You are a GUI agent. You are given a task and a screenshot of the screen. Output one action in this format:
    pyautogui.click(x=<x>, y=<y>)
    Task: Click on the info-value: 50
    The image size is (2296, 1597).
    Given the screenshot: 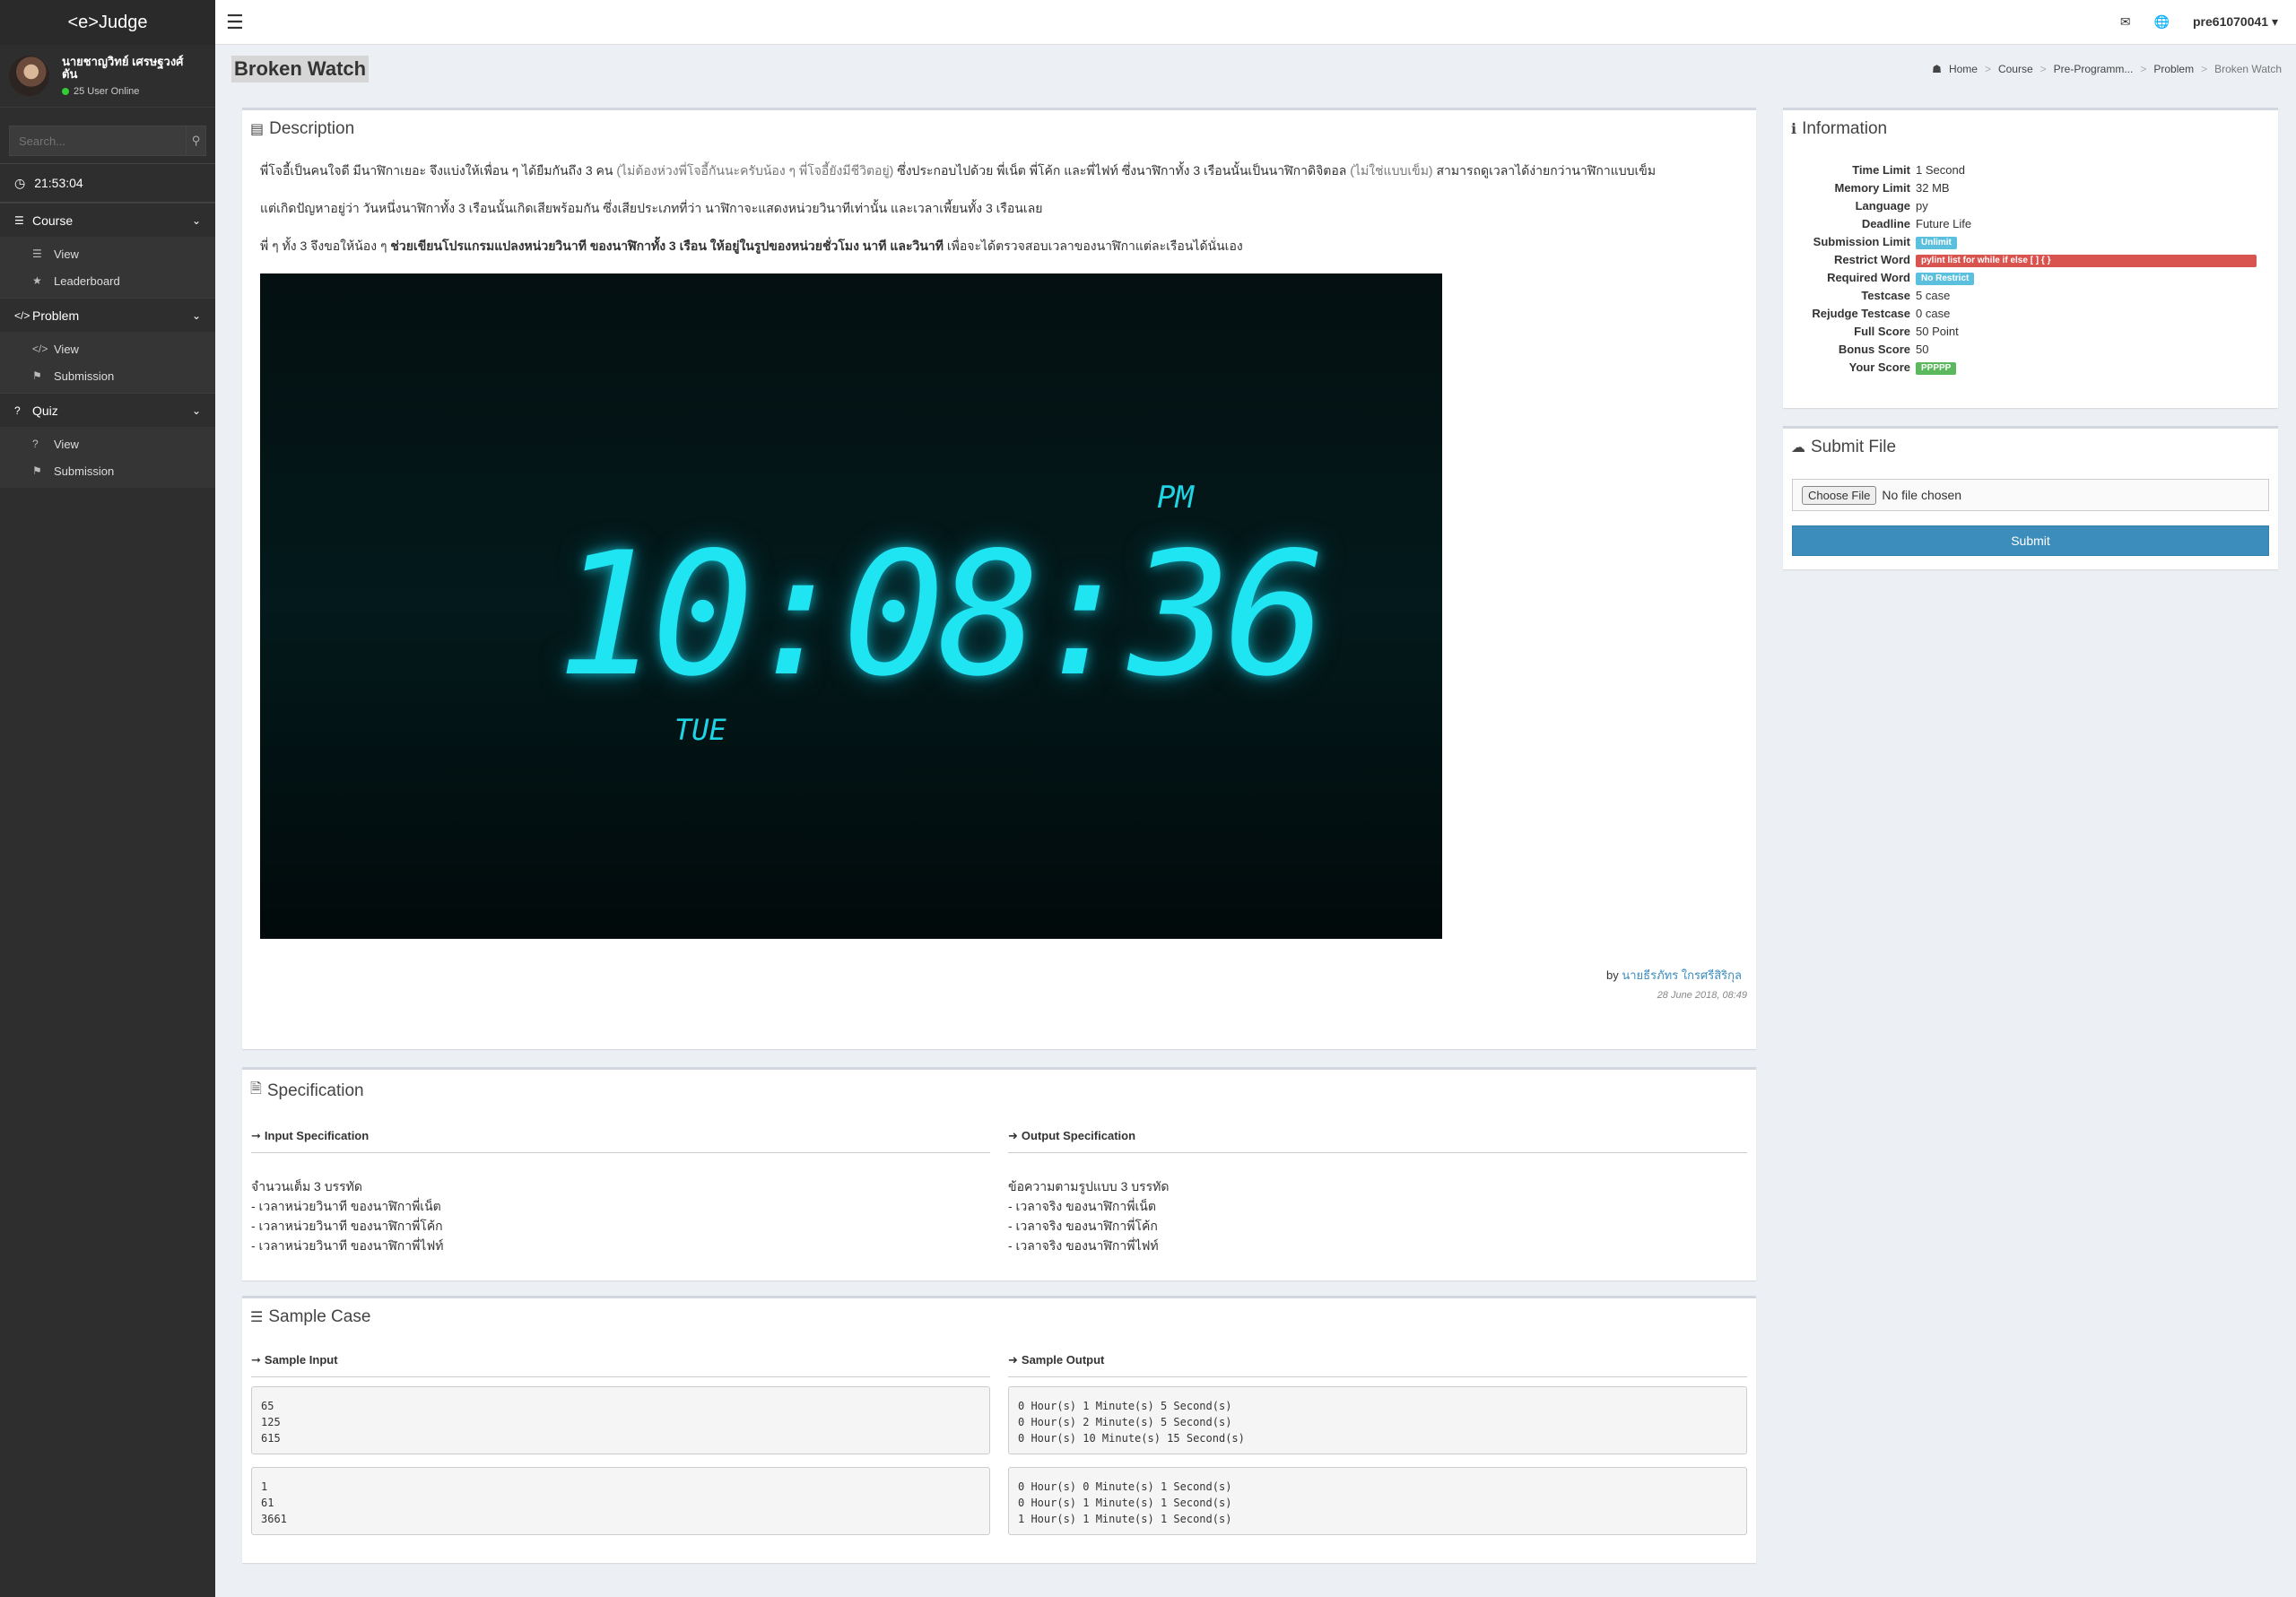 What is the action you would take?
    pyautogui.click(x=1922, y=349)
    